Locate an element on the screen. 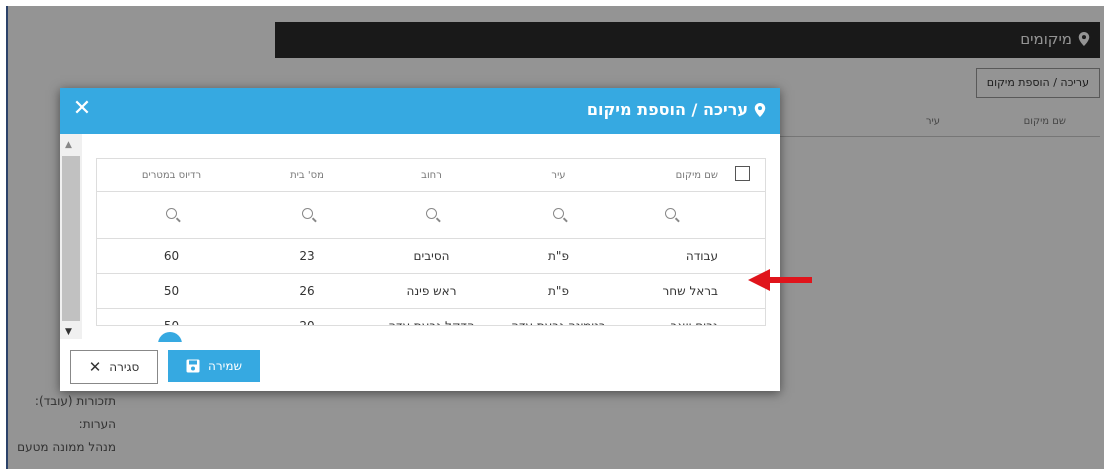 Image resolution: width=1110 pixels, height=475 pixels. close-button-label: סגירה is located at coordinates (124, 367).